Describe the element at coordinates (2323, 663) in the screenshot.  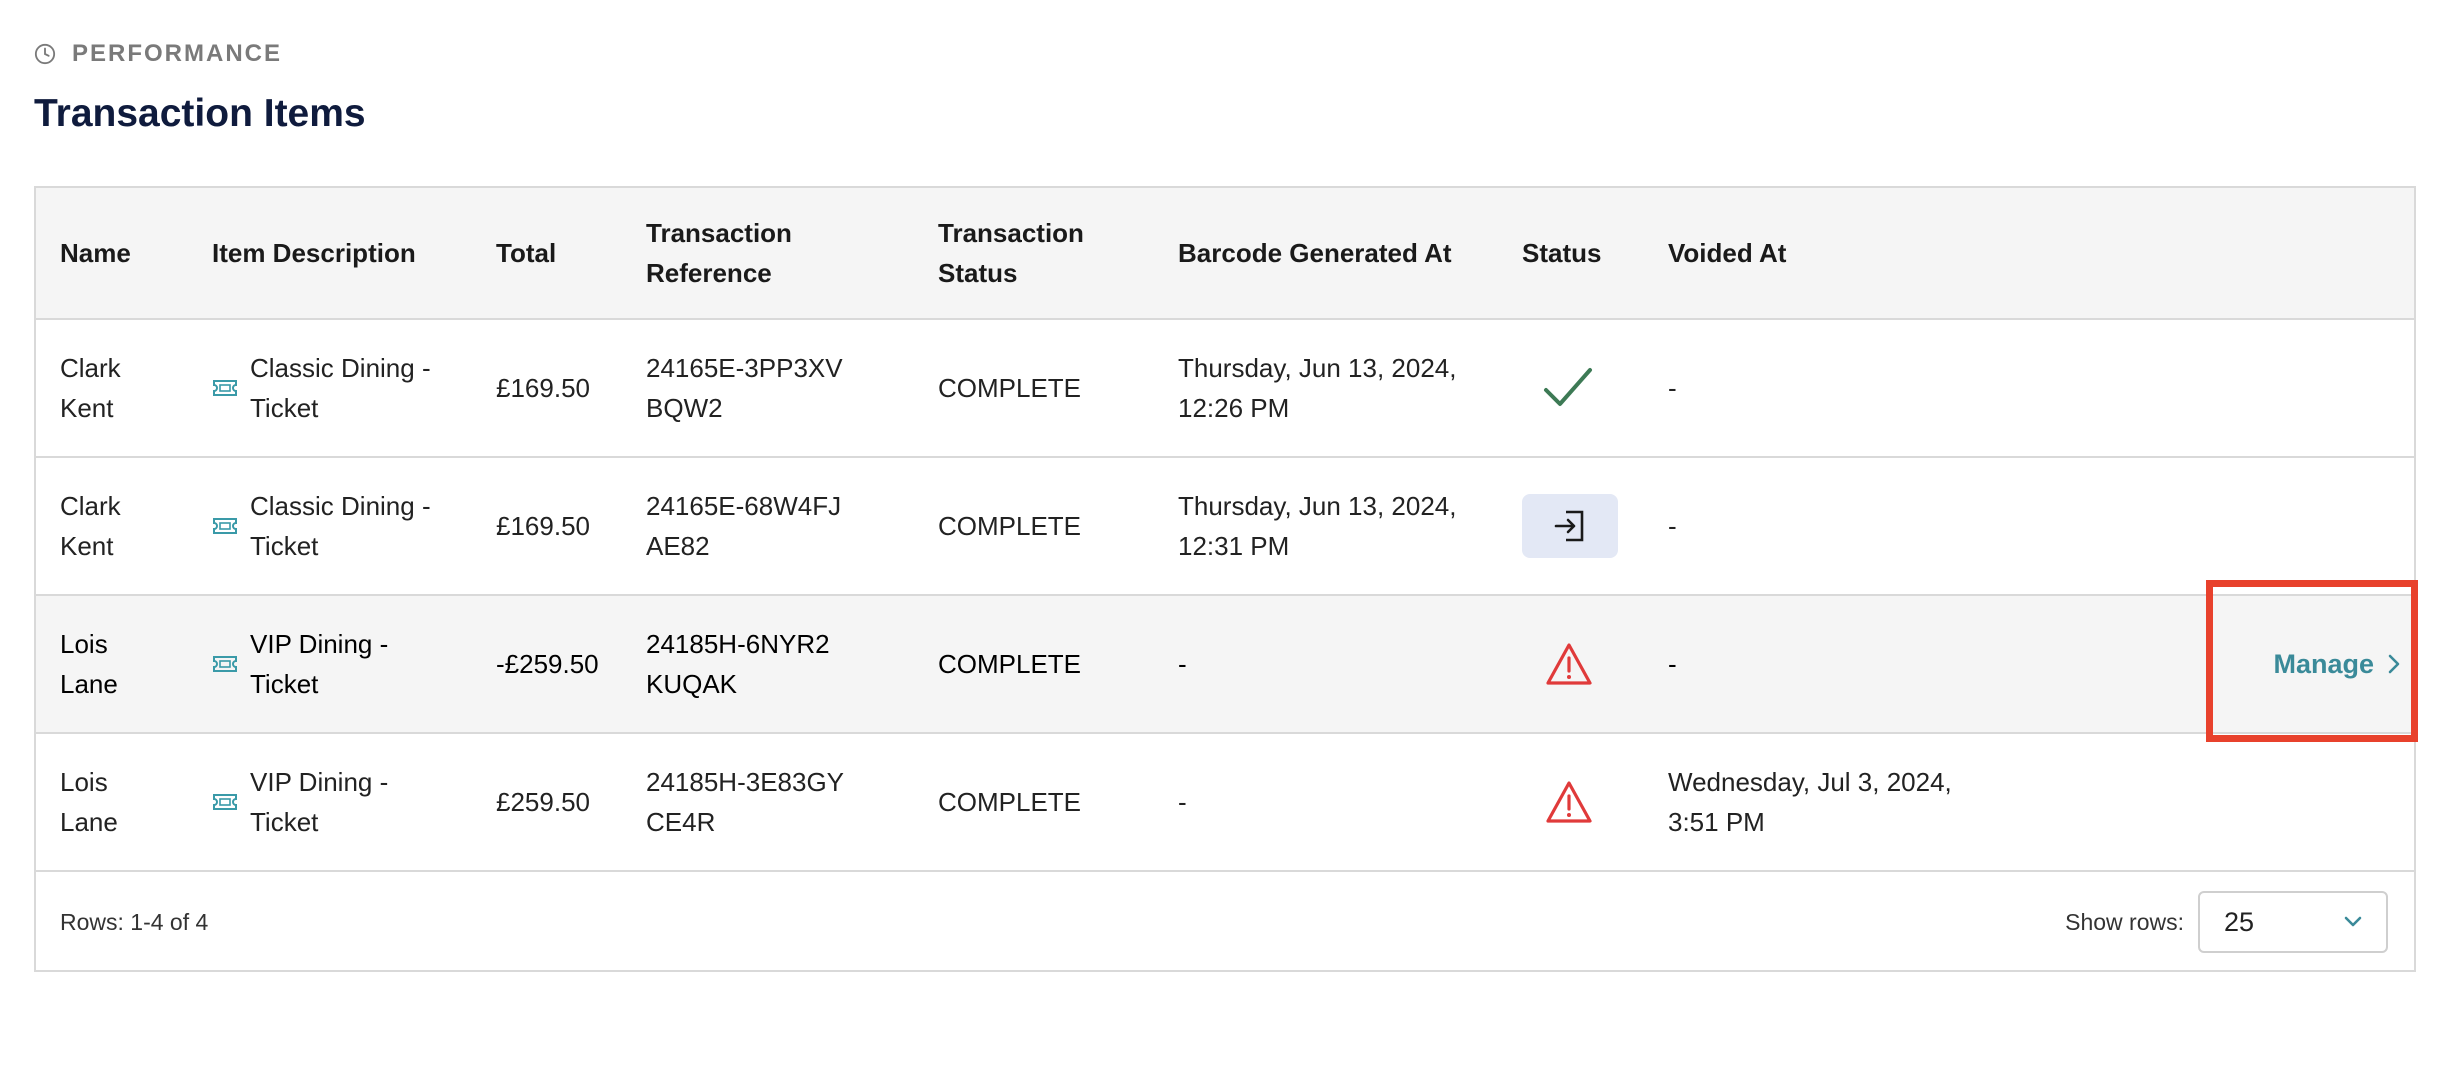
I see `manage-button-label: Manage` at that location.